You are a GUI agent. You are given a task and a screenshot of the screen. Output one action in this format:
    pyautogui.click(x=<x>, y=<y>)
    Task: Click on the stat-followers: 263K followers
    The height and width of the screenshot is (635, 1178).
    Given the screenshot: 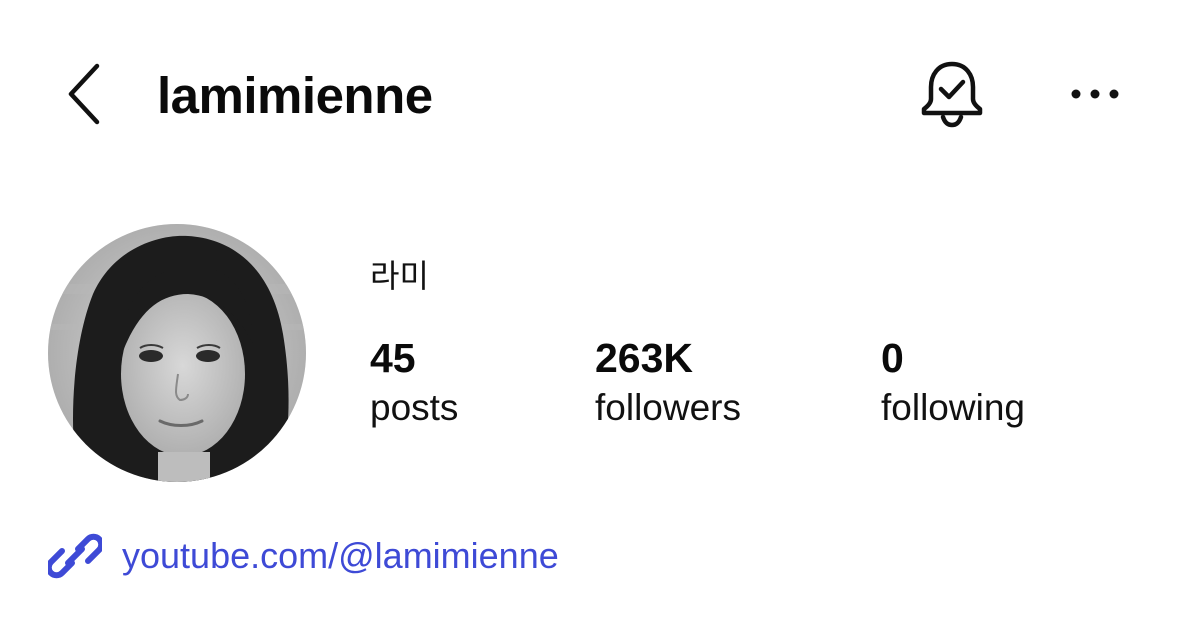 What is the action you would take?
    pyautogui.click(x=668, y=383)
    